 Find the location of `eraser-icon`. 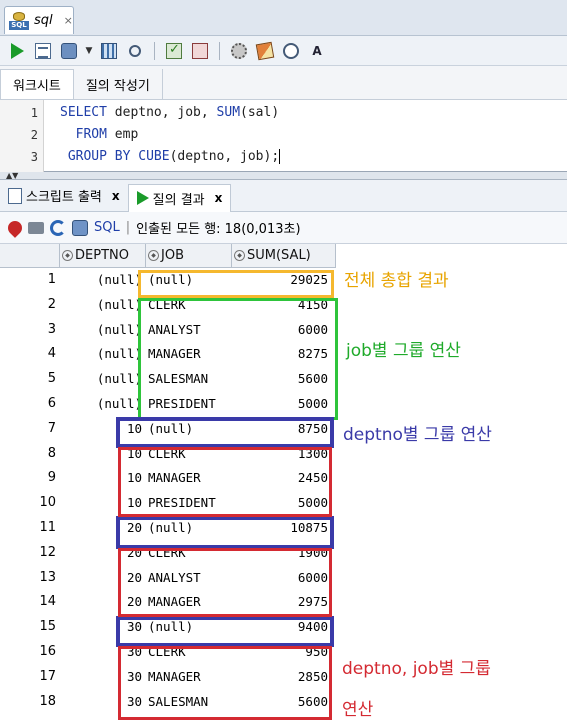

eraser-icon is located at coordinates (265, 50).